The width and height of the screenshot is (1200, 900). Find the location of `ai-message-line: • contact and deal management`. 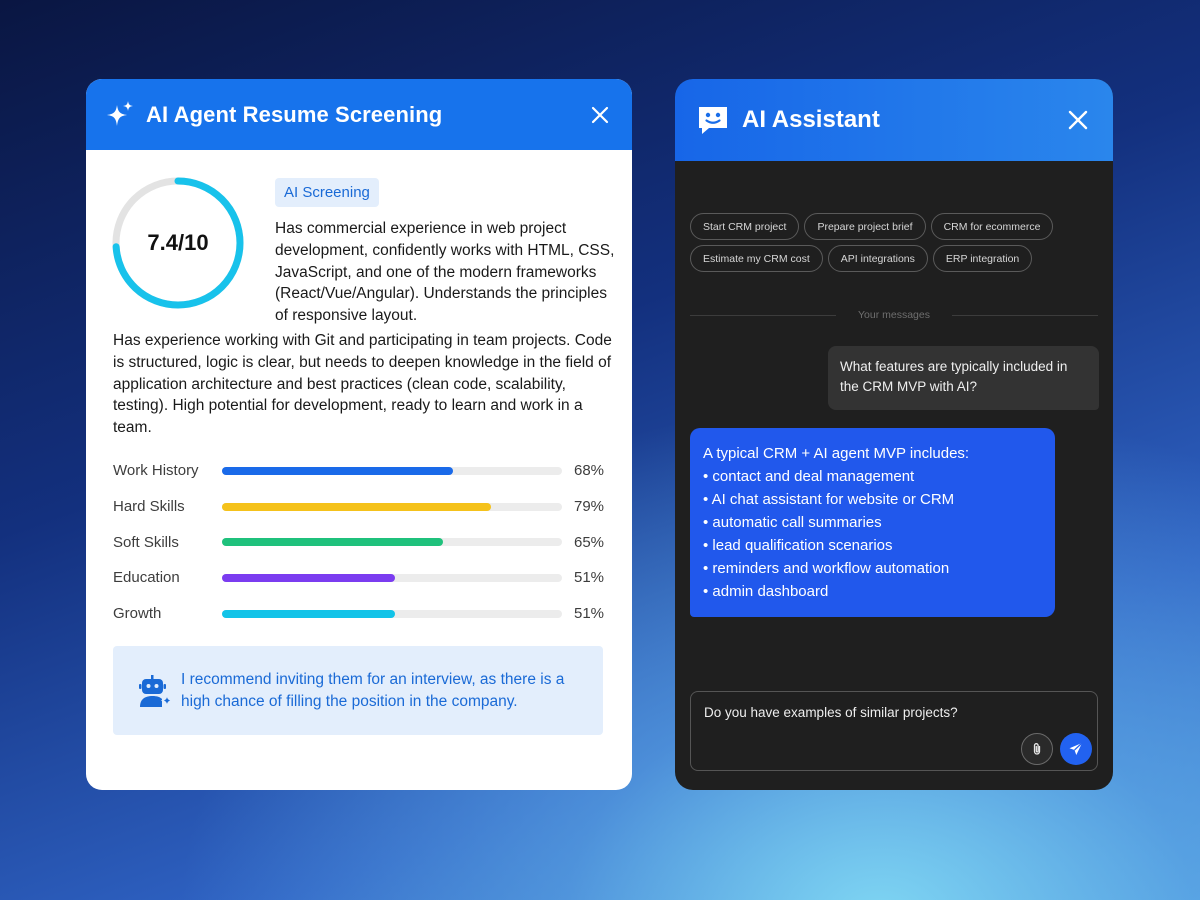

ai-message-line: • contact and deal management is located at coordinates (809, 476).